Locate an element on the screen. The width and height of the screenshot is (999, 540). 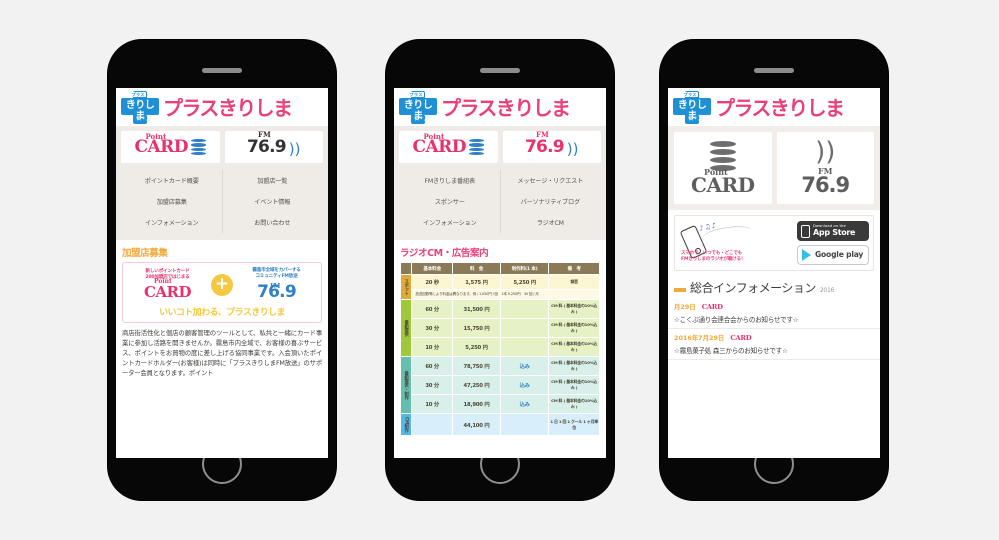
nav-item-personality-blog: パーソナリティブログ is located at coordinates (551, 201).